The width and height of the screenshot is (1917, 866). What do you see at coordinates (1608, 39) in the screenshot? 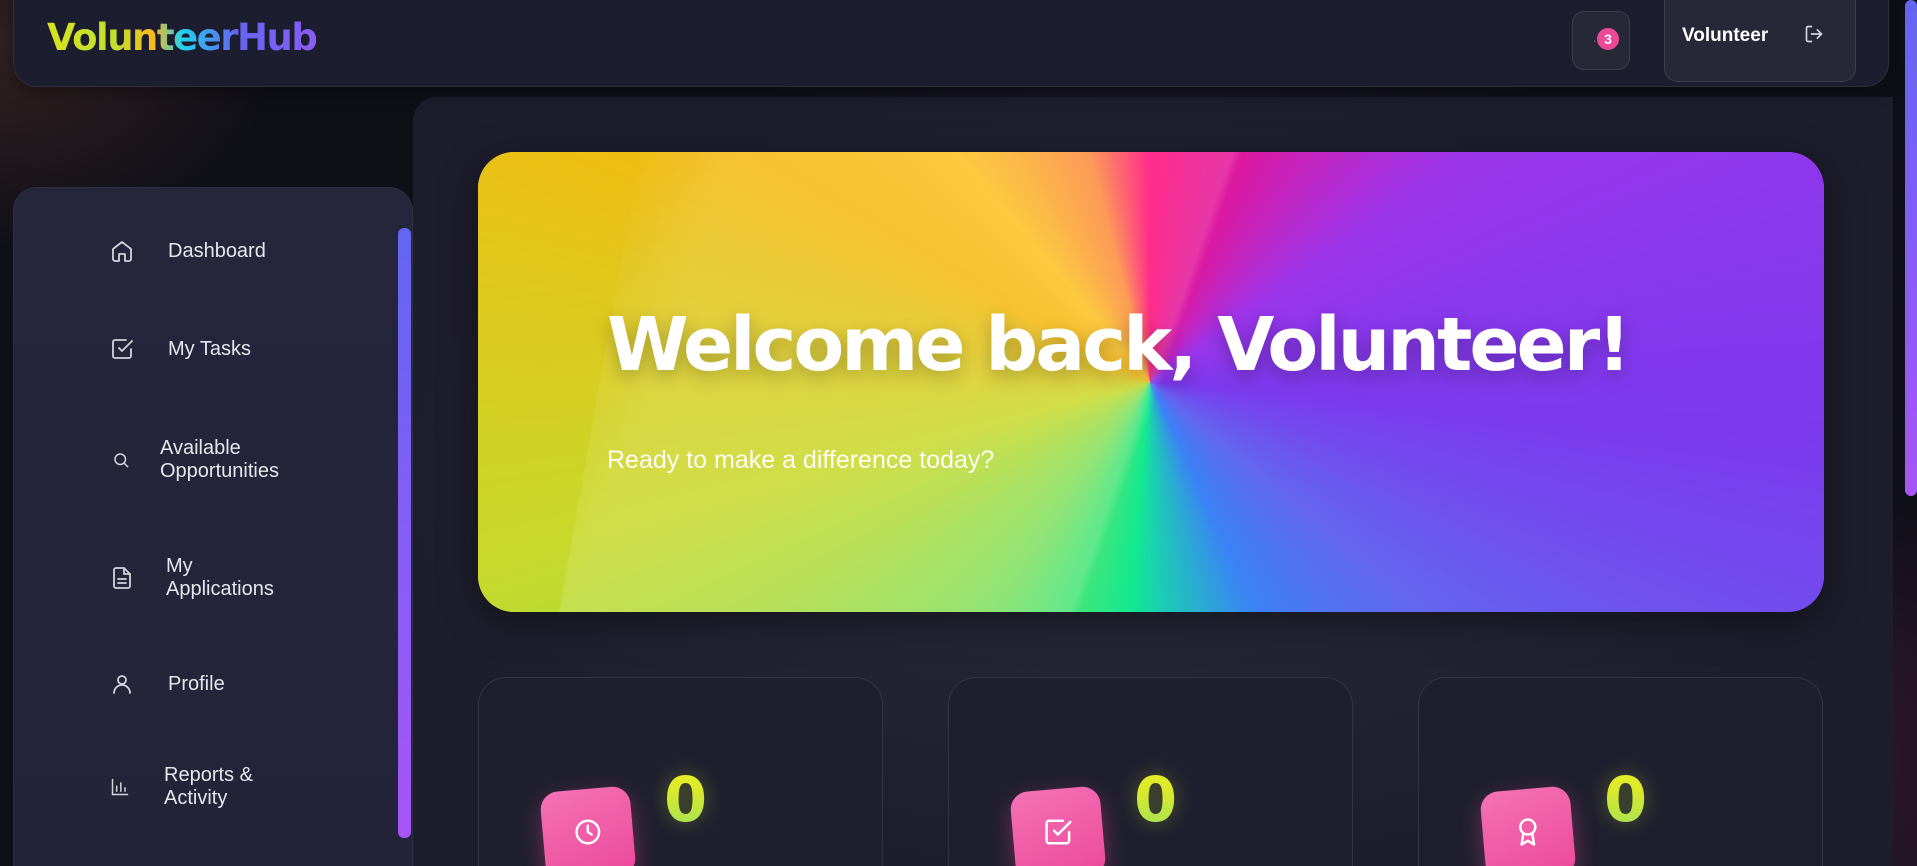
I see `notification-count-badge: 3` at bounding box center [1608, 39].